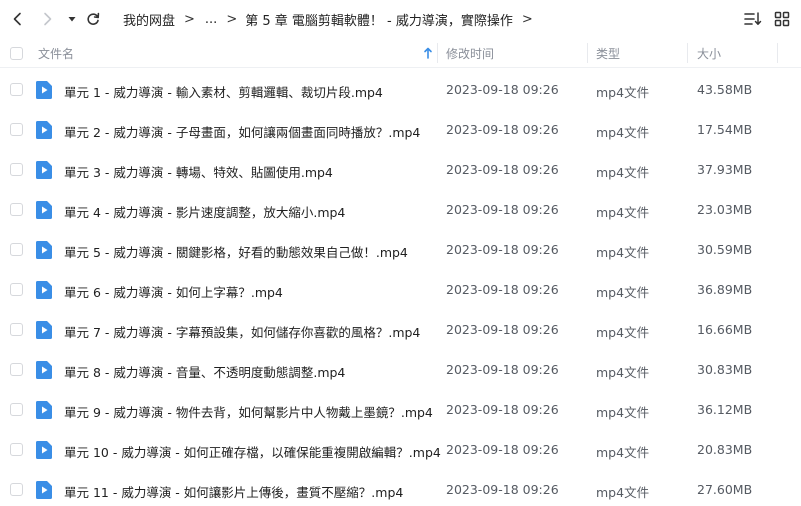 The image size is (801, 506). Describe the element at coordinates (725, 489) in the screenshot. I see `file-size: 27.60MB` at that location.